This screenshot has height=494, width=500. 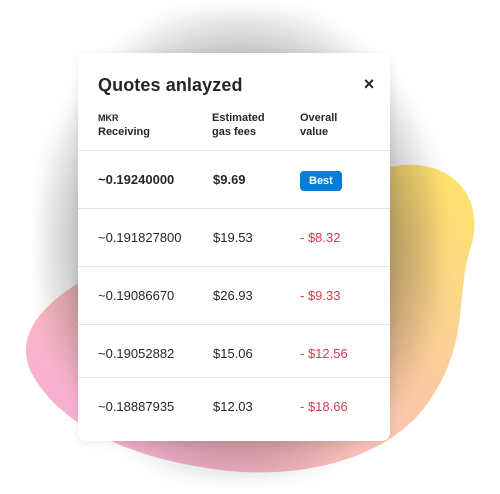 I want to click on best-badge: Best, so click(x=321, y=180).